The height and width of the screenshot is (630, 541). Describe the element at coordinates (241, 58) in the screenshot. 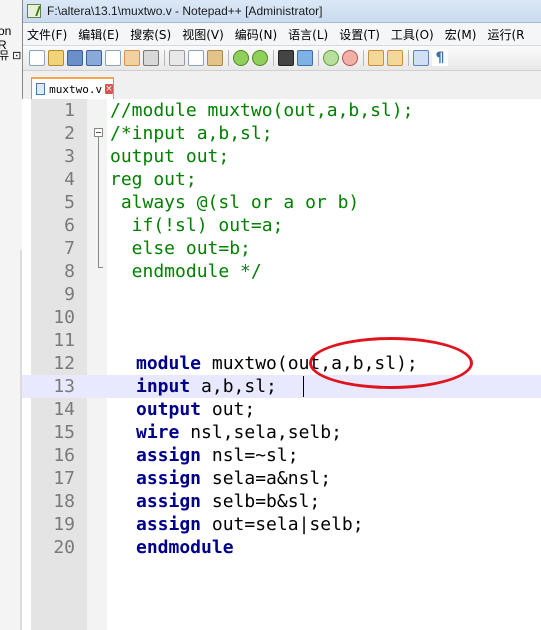

I see `undo-icon` at that location.